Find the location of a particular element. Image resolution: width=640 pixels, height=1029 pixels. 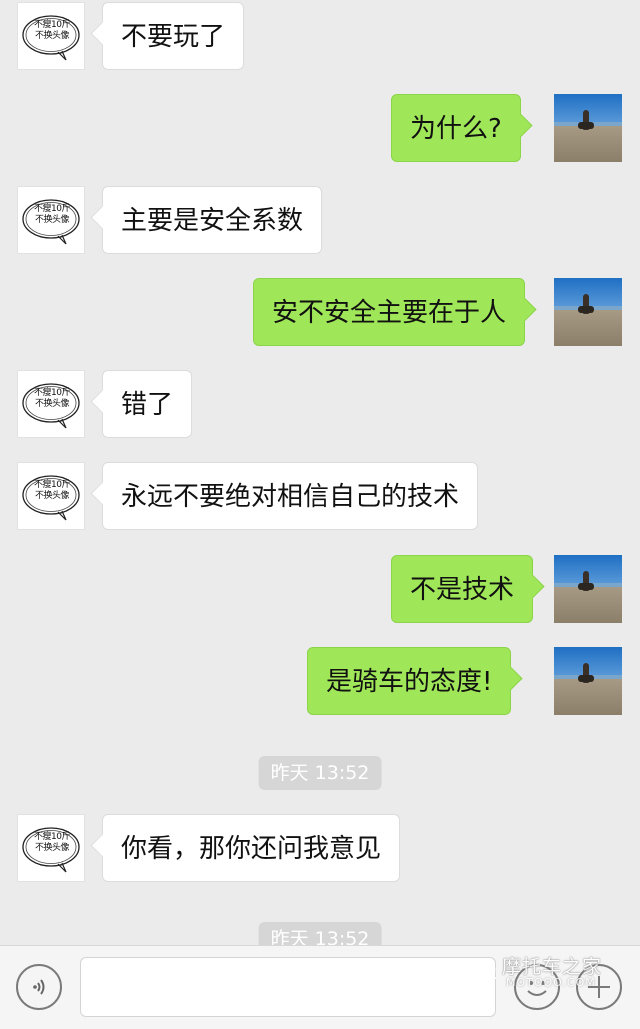

voice-wave-icon is located at coordinates (39, 987).